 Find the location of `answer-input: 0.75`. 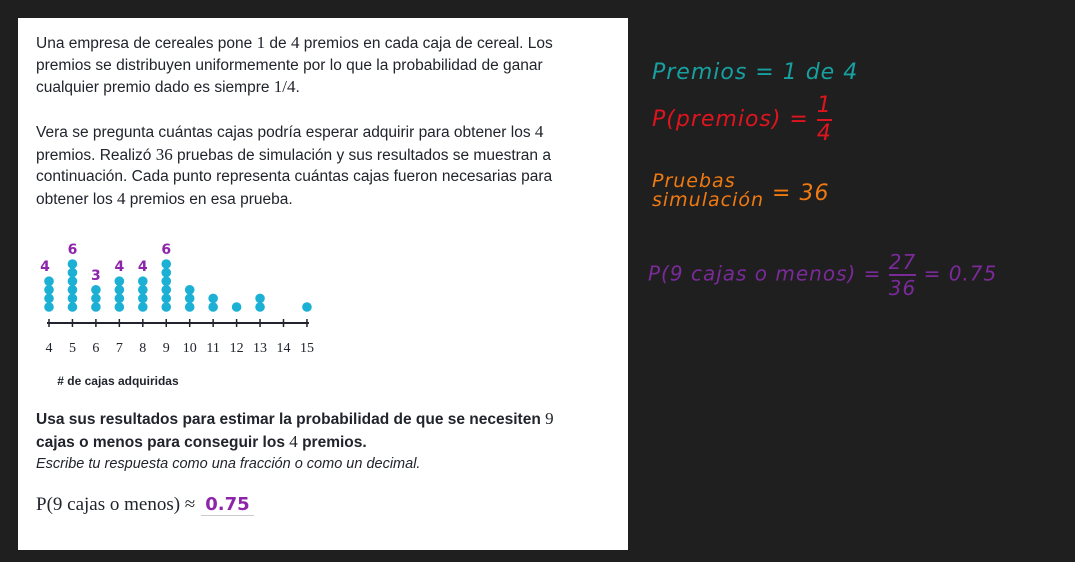

answer-input: 0.75 is located at coordinates (227, 505).